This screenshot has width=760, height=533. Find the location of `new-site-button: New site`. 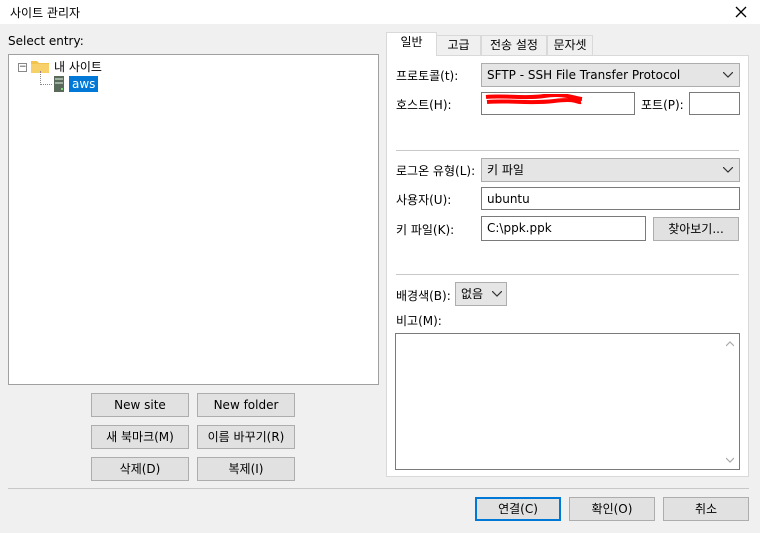

new-site-button: New site is located at coordinates (140, 405).